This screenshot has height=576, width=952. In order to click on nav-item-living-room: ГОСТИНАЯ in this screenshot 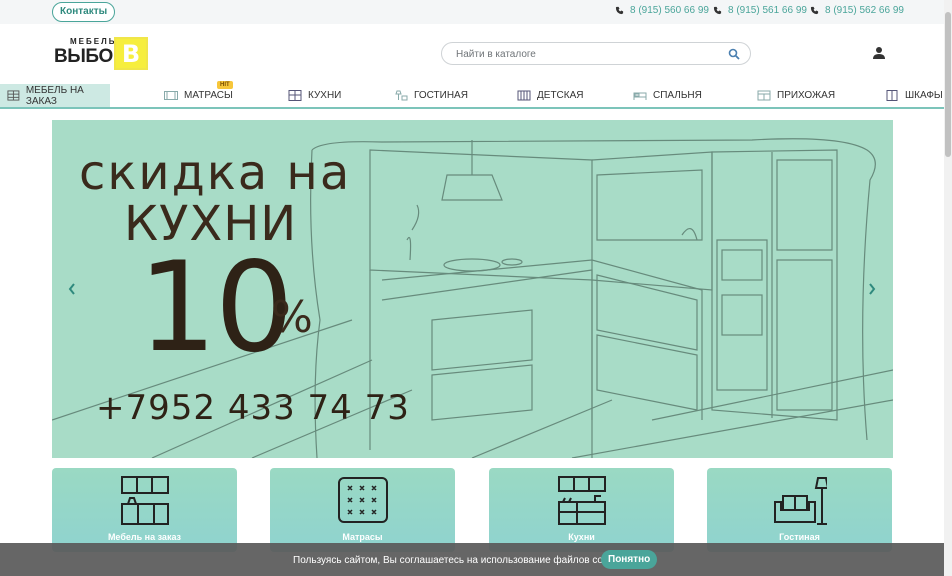, I will do `click(431, 95)`.